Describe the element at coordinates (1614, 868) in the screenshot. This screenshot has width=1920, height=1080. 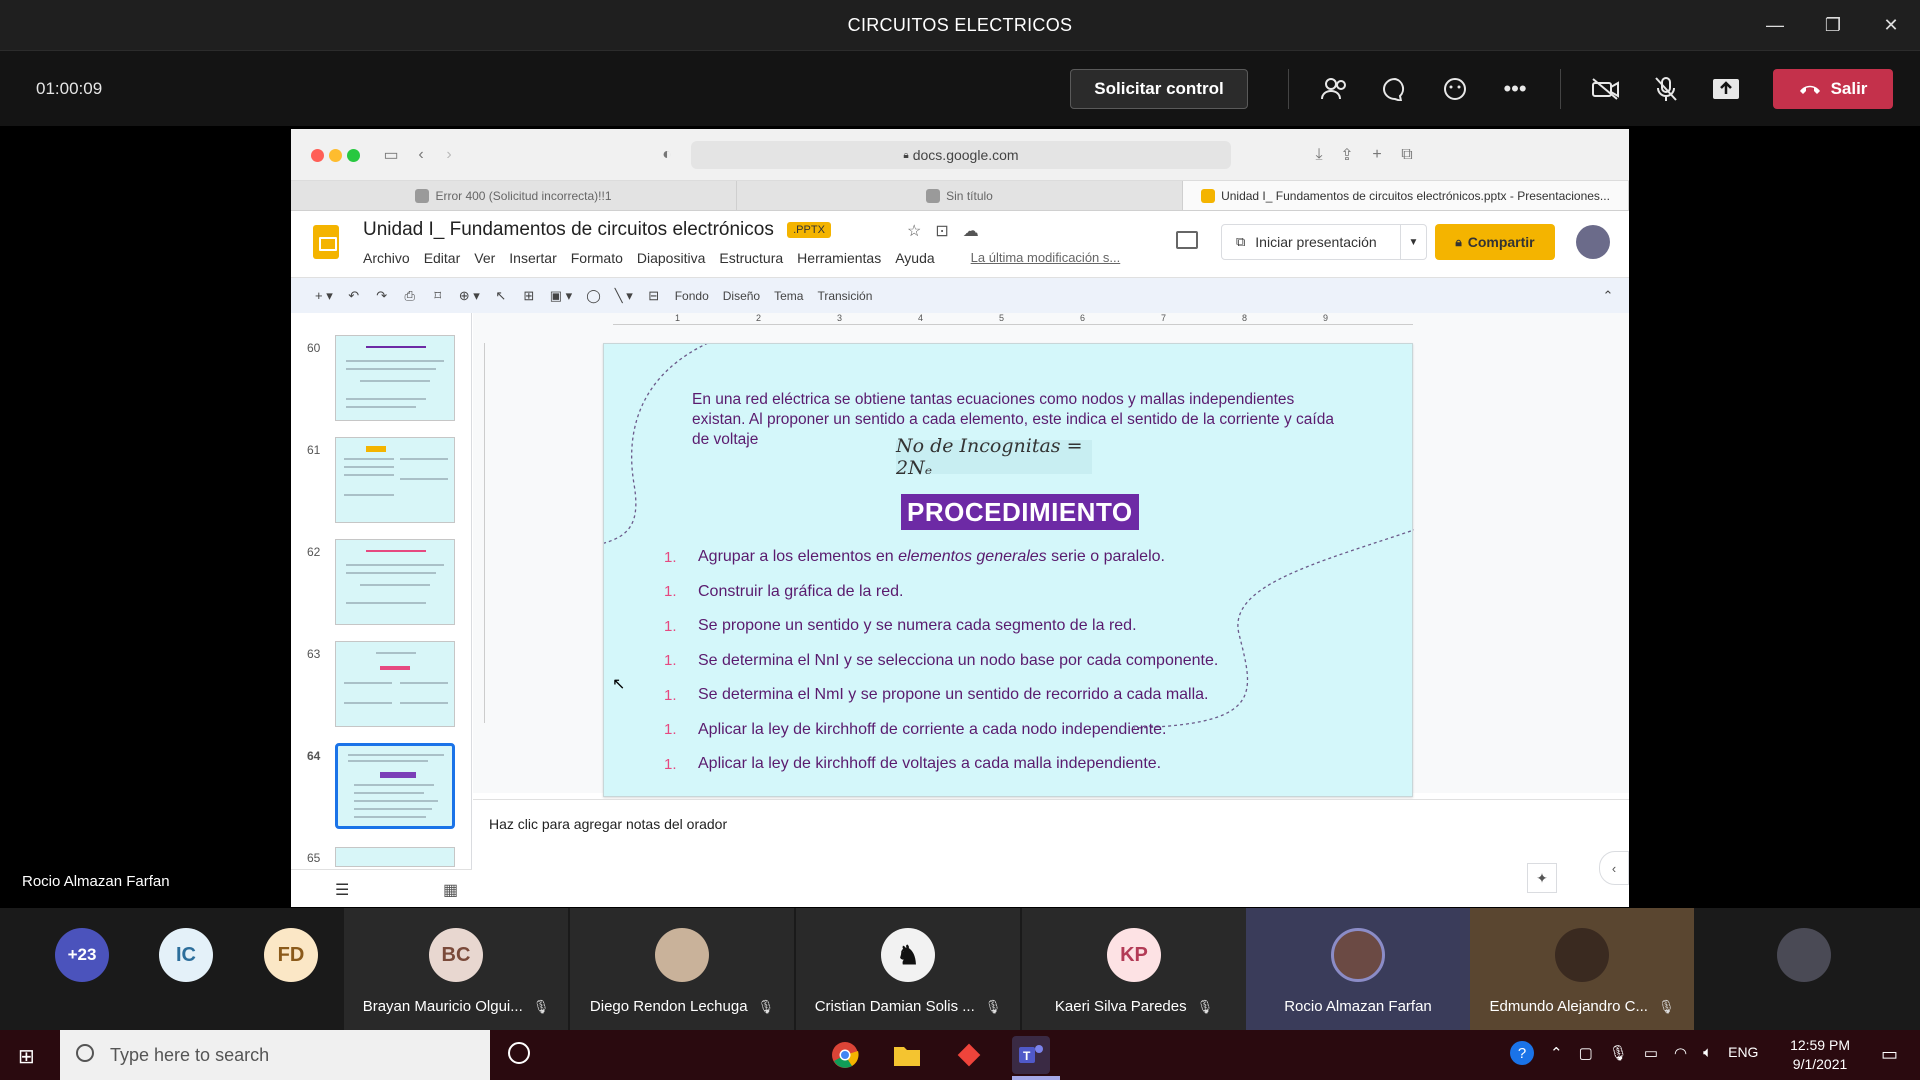
I see `side-panel-toggle-icon: ‹` at that location.